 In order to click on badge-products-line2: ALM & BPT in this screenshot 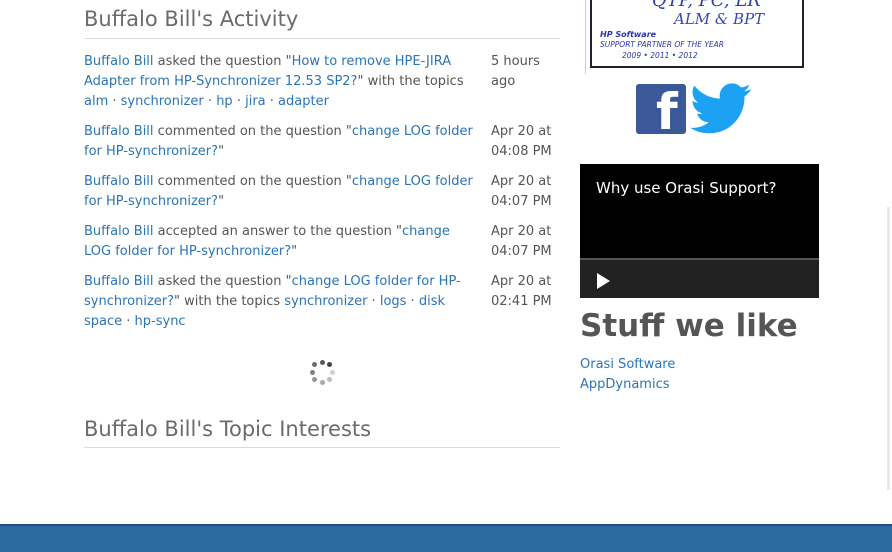, I will do `click(719, 19)`.